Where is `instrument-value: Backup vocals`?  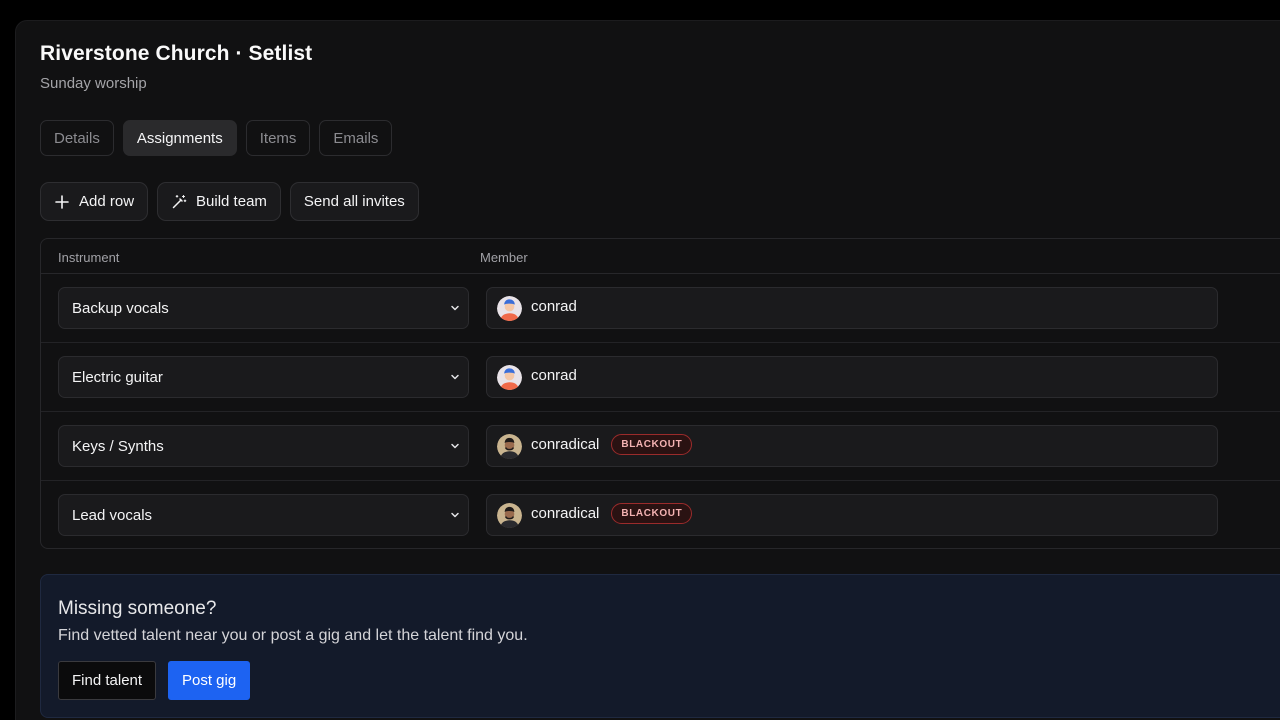 instrument-value: Backup vocals is located at coordinates (120, 308).